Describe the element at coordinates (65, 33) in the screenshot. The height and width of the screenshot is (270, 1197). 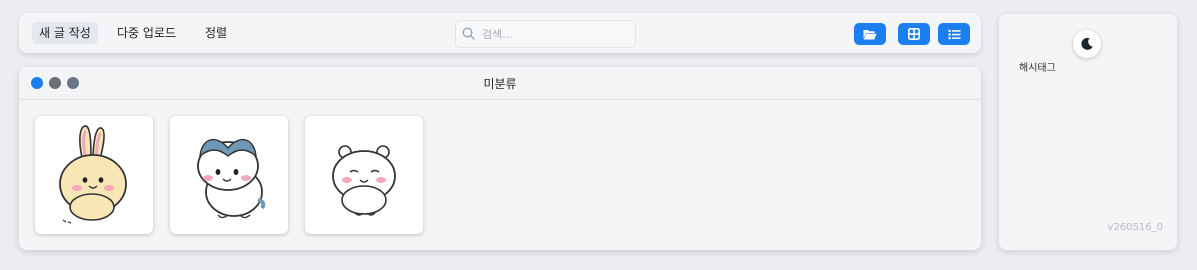
I see `new-post-button: 새 글 작성` at that location.